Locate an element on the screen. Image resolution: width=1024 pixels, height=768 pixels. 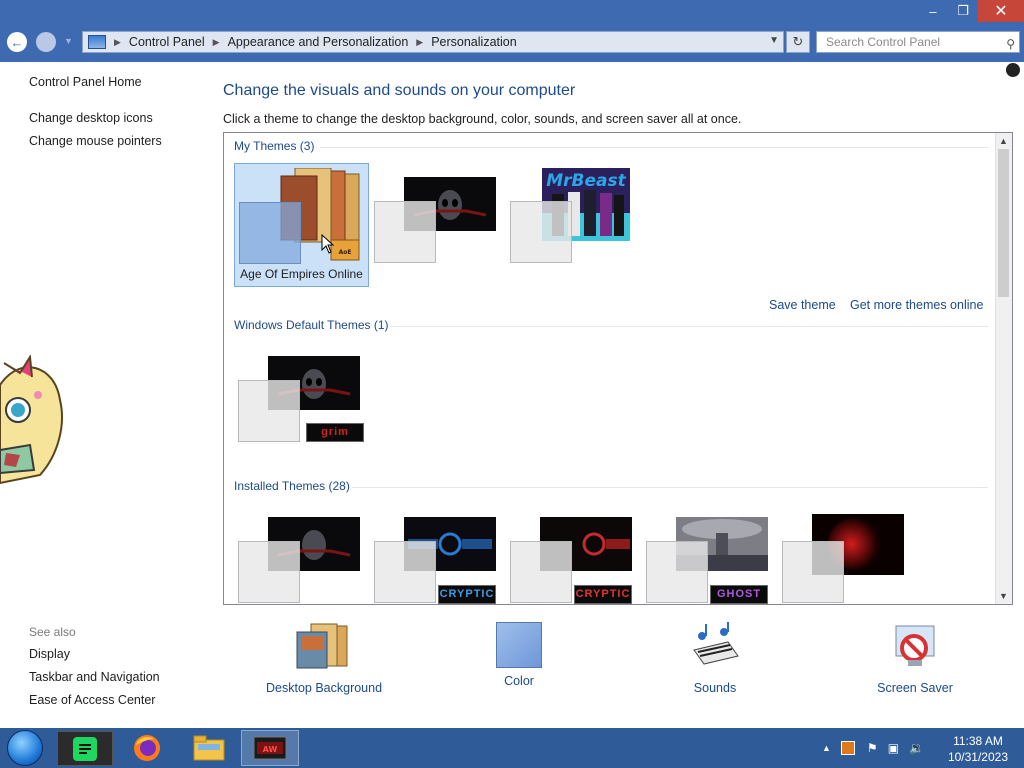
notes-app-icon is located at coordinates (85, 748).